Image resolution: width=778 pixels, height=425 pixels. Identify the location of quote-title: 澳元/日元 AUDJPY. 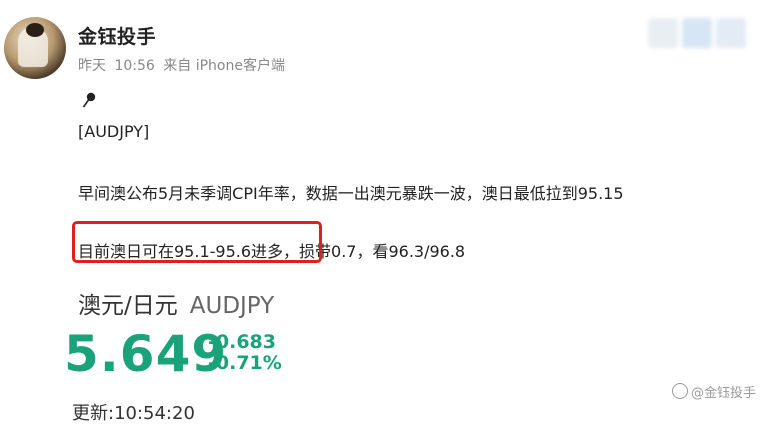
(176, 303).